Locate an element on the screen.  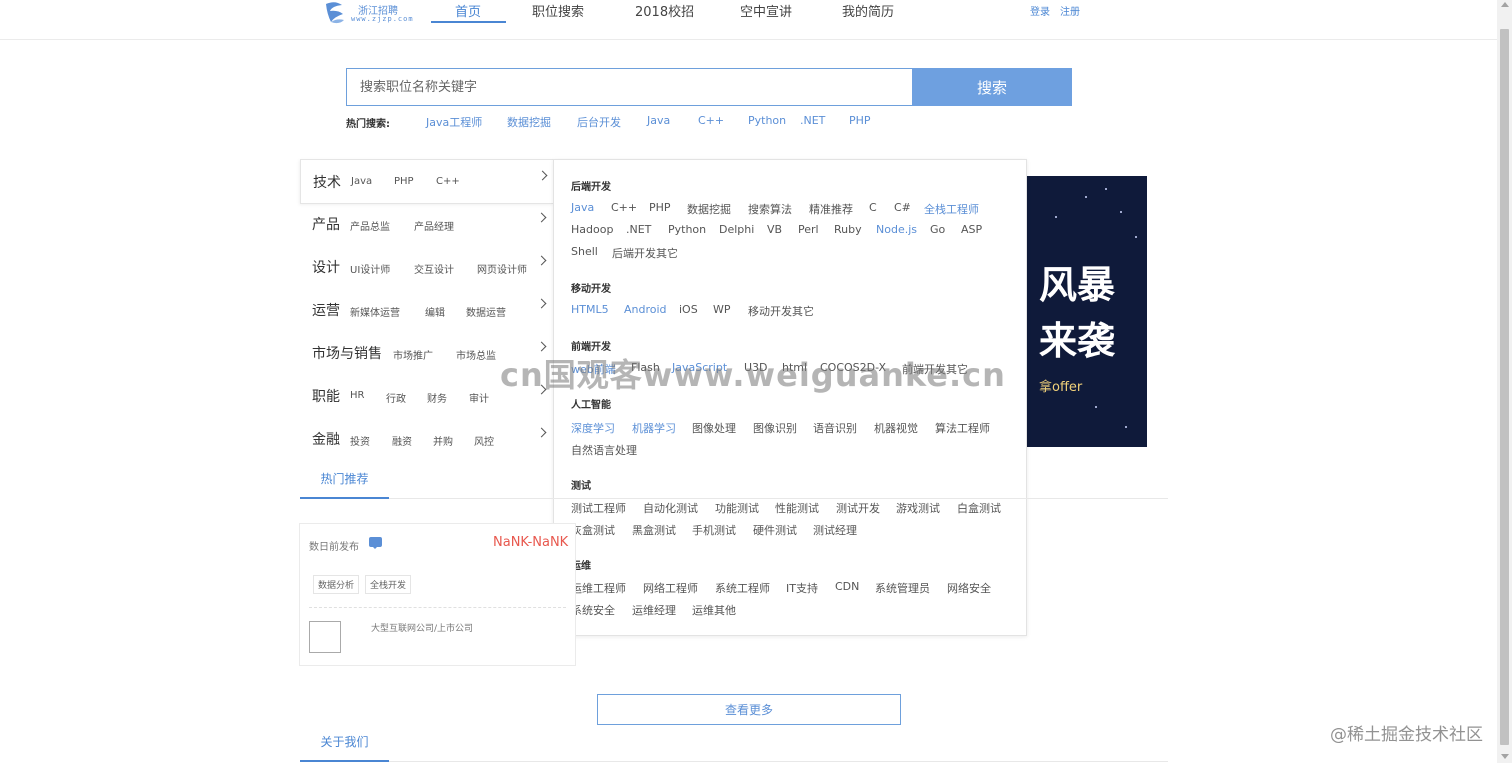
category-product: 产品 产品总监 产品经理 is located at coordinates (426, 223).